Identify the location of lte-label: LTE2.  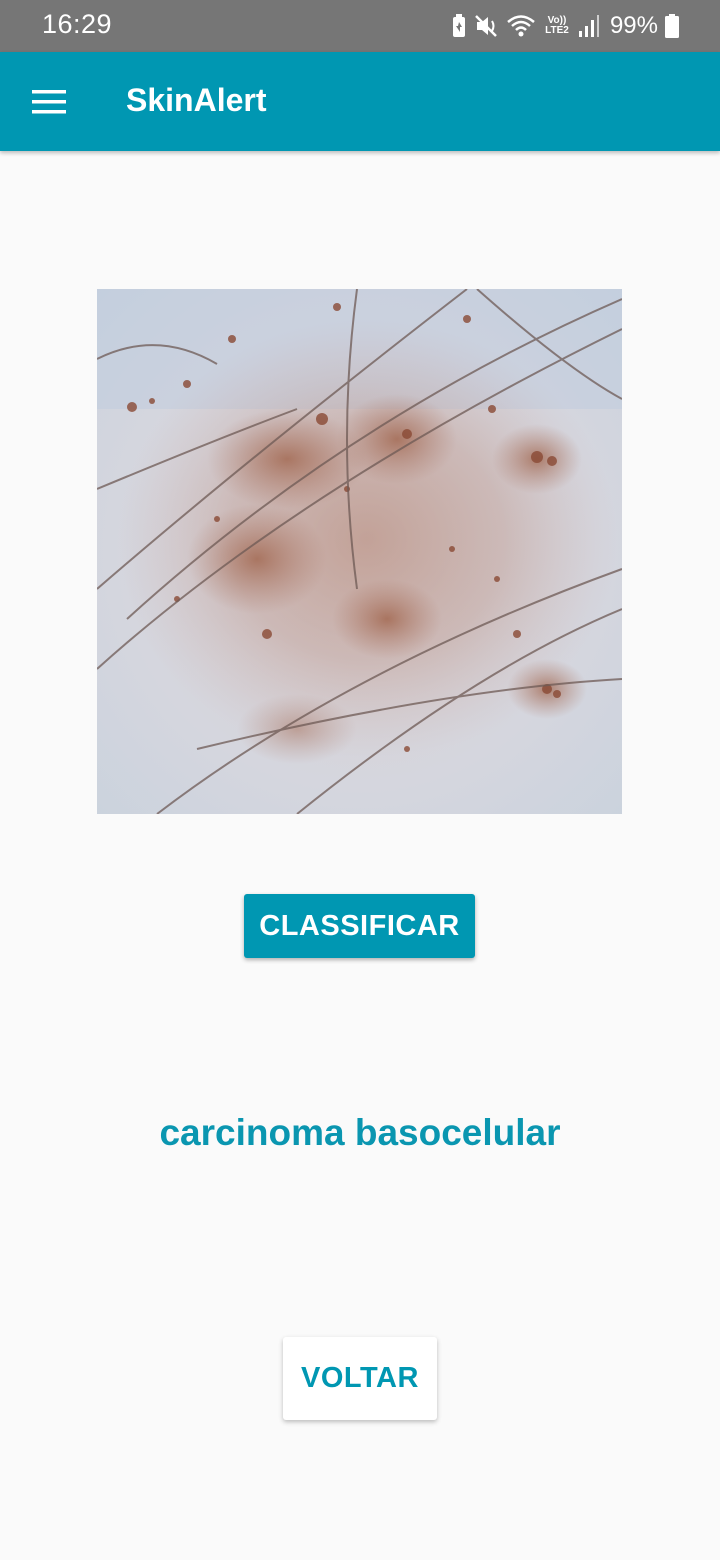
(557, 30).